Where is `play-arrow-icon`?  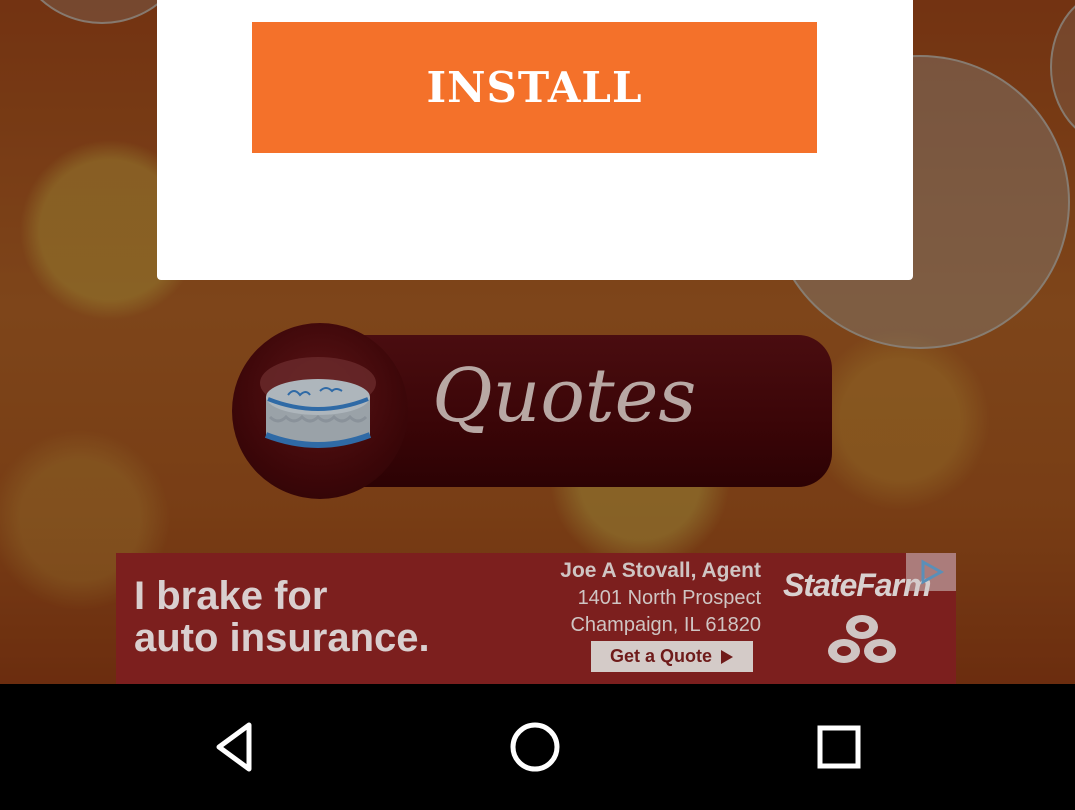 play-arrow-icon is located at coordinates (727, 656).